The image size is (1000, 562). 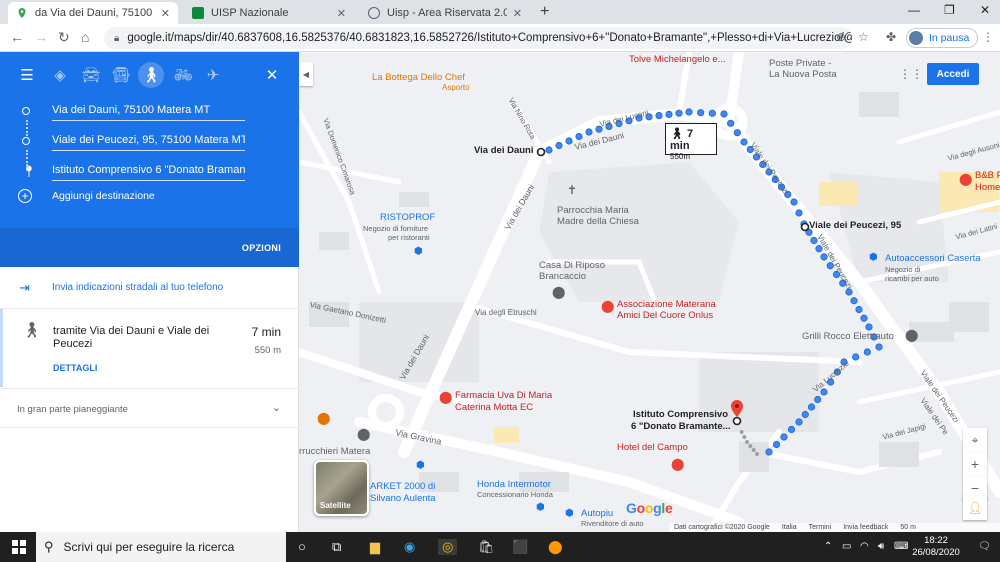 I want to click on store-icon: 🛍︎, so click(x=486, y=547).